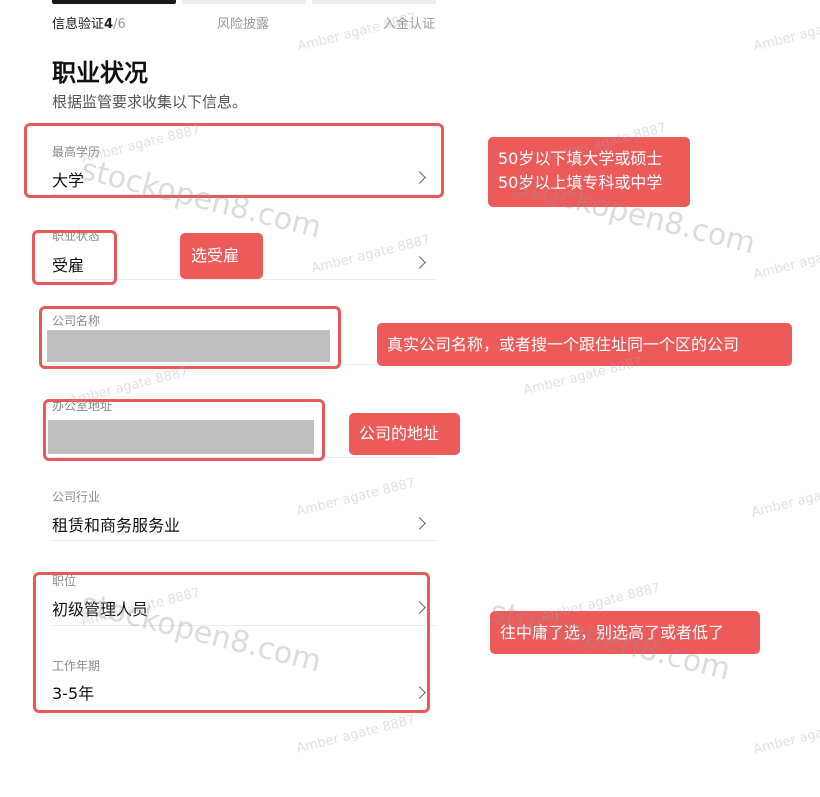 This screenshot has height=797, width=820. What do you see at coordinates (76, 321) in the screenshot?
I see `company-name-label: 公司名称` at bounding box center [76, 321].